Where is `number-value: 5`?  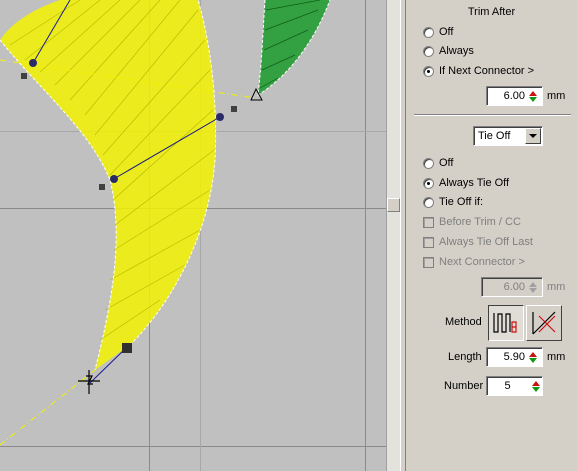
number-value: 5 is located at coordinates (507, 386).